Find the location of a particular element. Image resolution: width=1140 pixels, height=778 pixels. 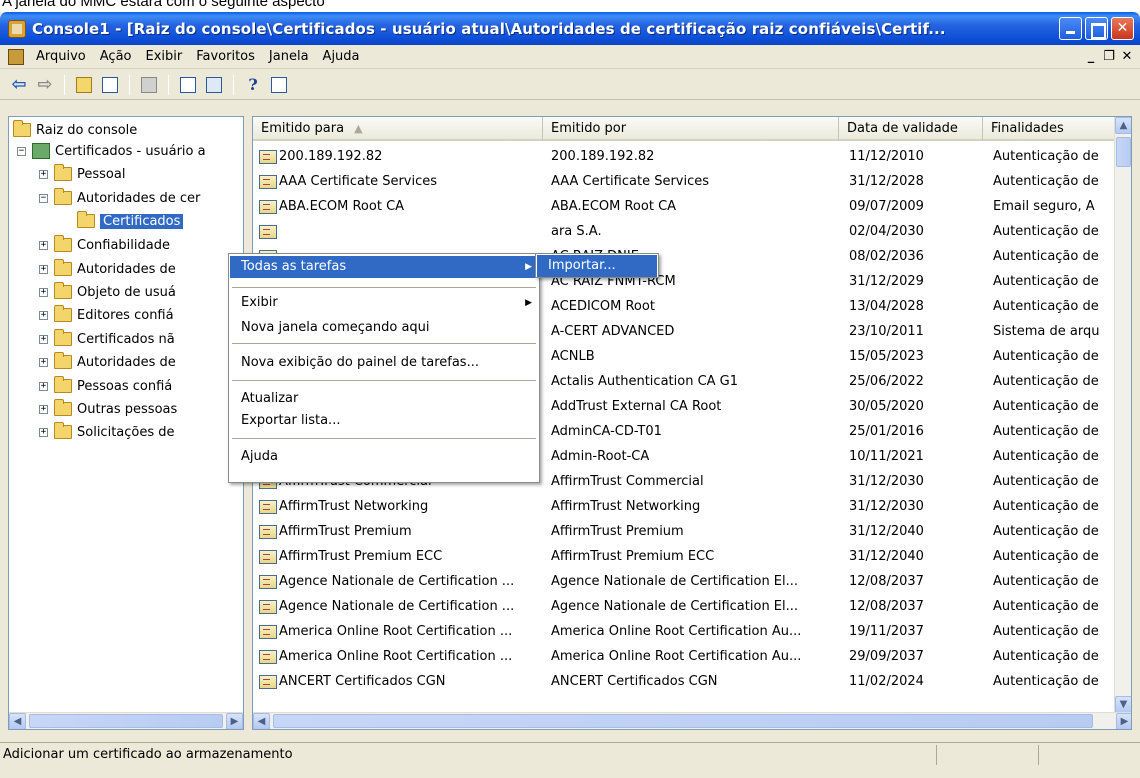

tree-item-autoridades-1: + Autoridades de is located at coordinates (107, 269).